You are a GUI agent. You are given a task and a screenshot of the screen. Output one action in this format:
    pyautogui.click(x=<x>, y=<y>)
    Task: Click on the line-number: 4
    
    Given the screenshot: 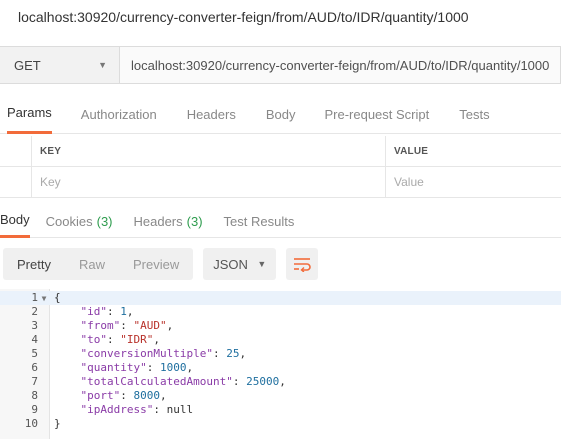 What is the action you would take?
    pyautogui.click(x=34, y=339)
    